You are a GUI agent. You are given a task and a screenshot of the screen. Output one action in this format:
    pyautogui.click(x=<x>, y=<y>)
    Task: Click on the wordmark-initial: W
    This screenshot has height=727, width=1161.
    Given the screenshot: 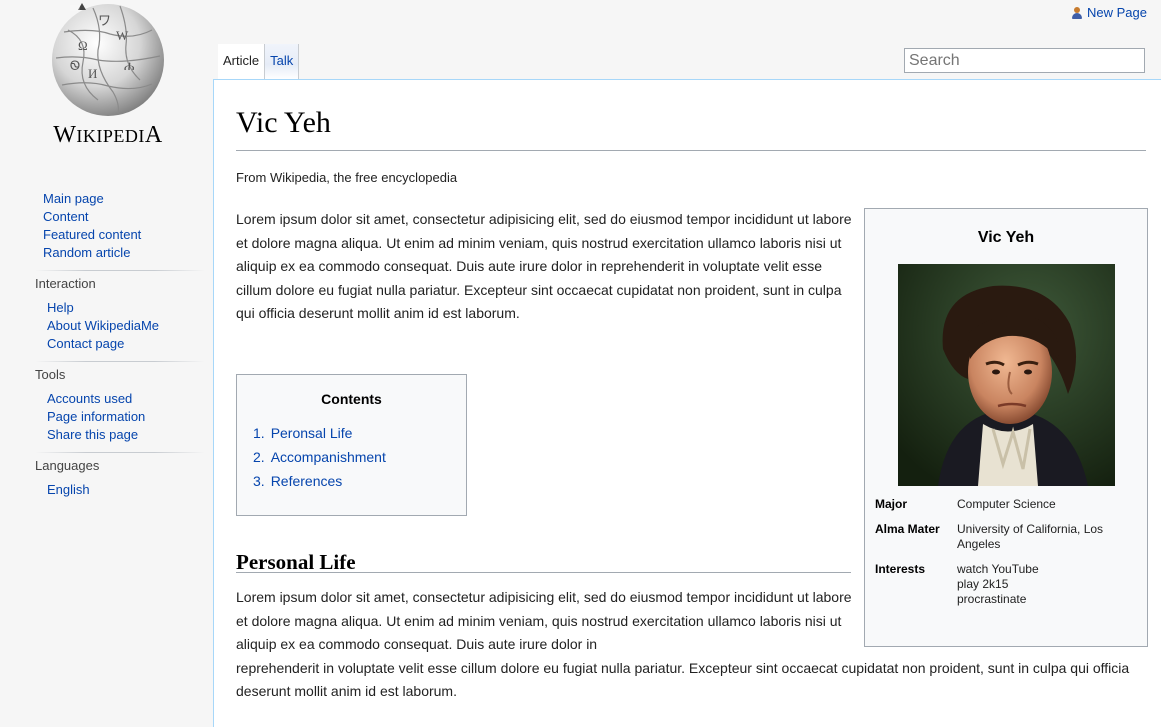 What is the action you would take?
    pyautogui.click(x=65, y=135)
    